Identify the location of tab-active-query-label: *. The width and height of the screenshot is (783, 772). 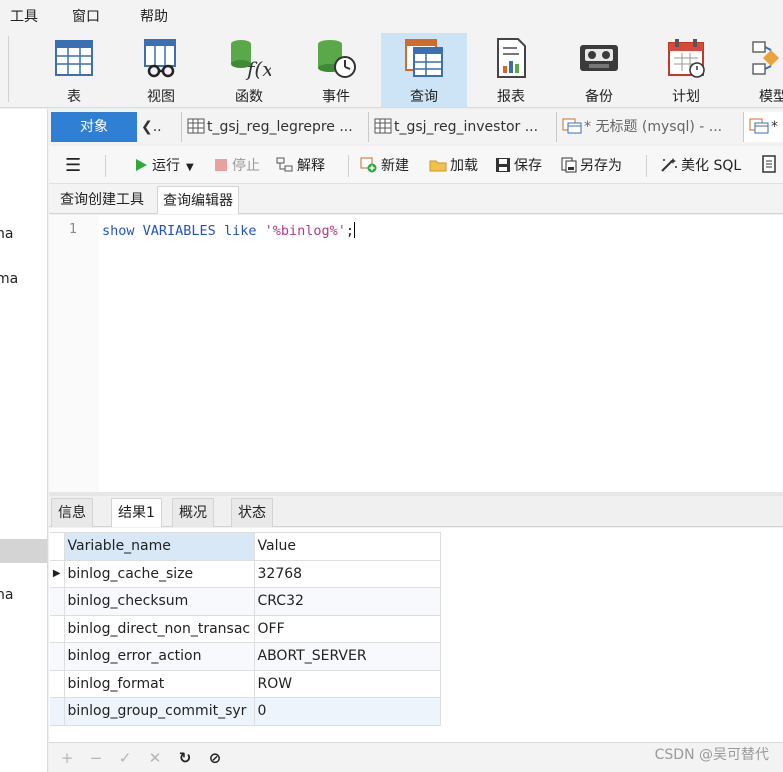
(774, 127).